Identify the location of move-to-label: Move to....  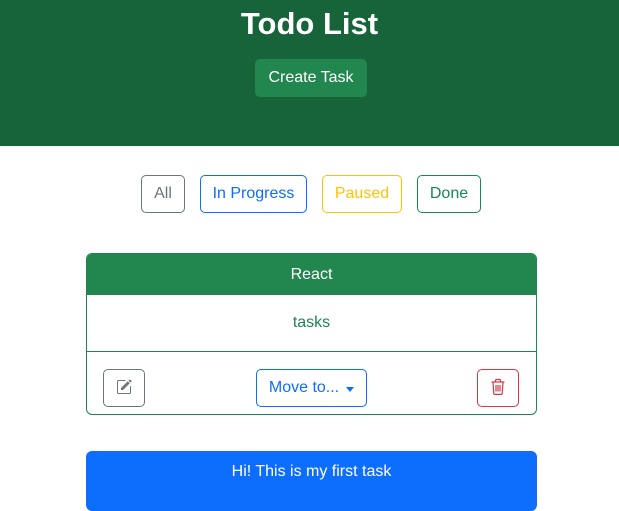
(304, 387).